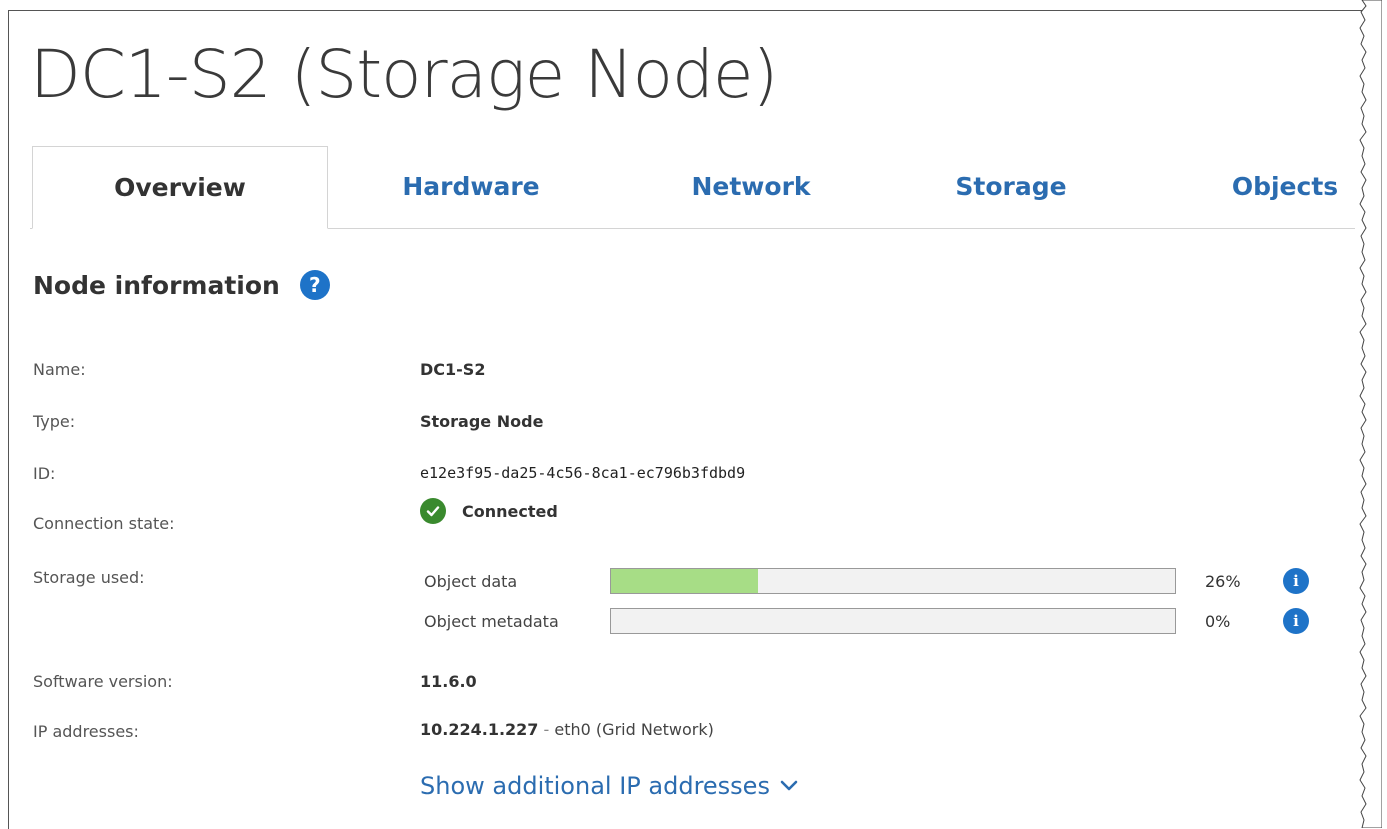 The image size is (1387, 829). I want to click on storage-object-metadata-label: Object metadata, so click(491, 621).